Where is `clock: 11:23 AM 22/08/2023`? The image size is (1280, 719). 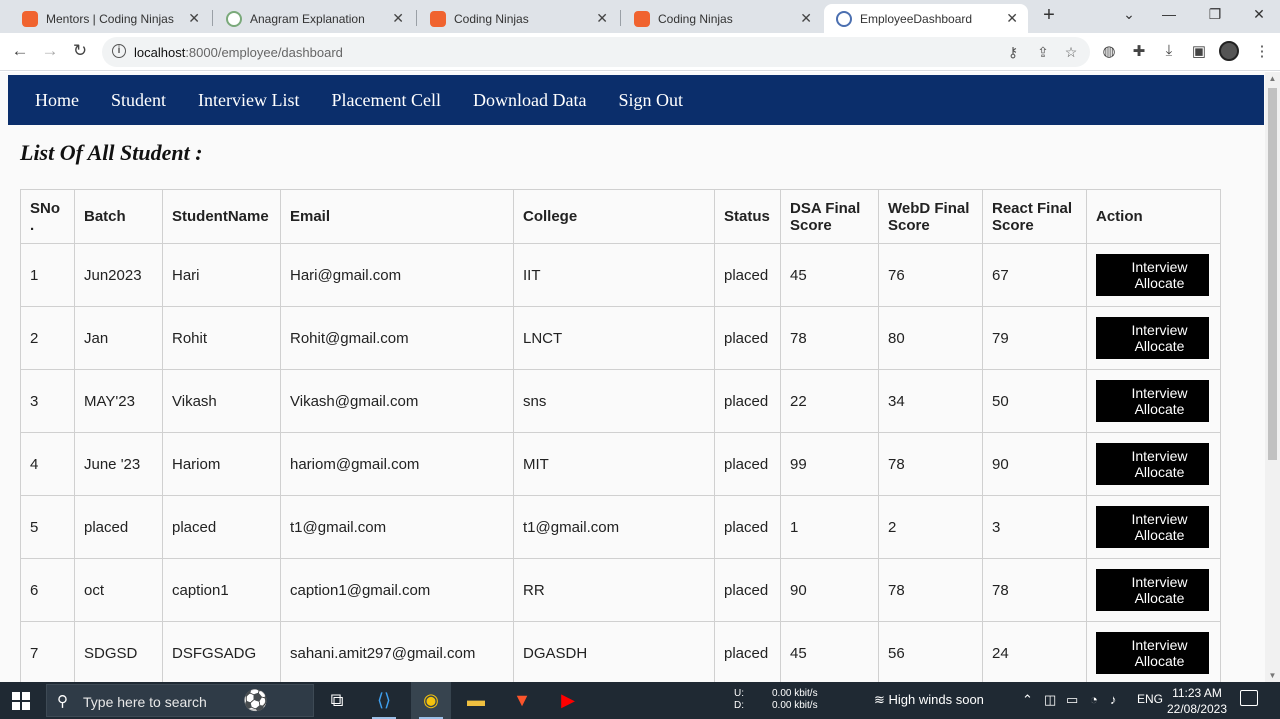 clock: 11:23 AM 22/08/2023 is located at coordinates (1197, 701).